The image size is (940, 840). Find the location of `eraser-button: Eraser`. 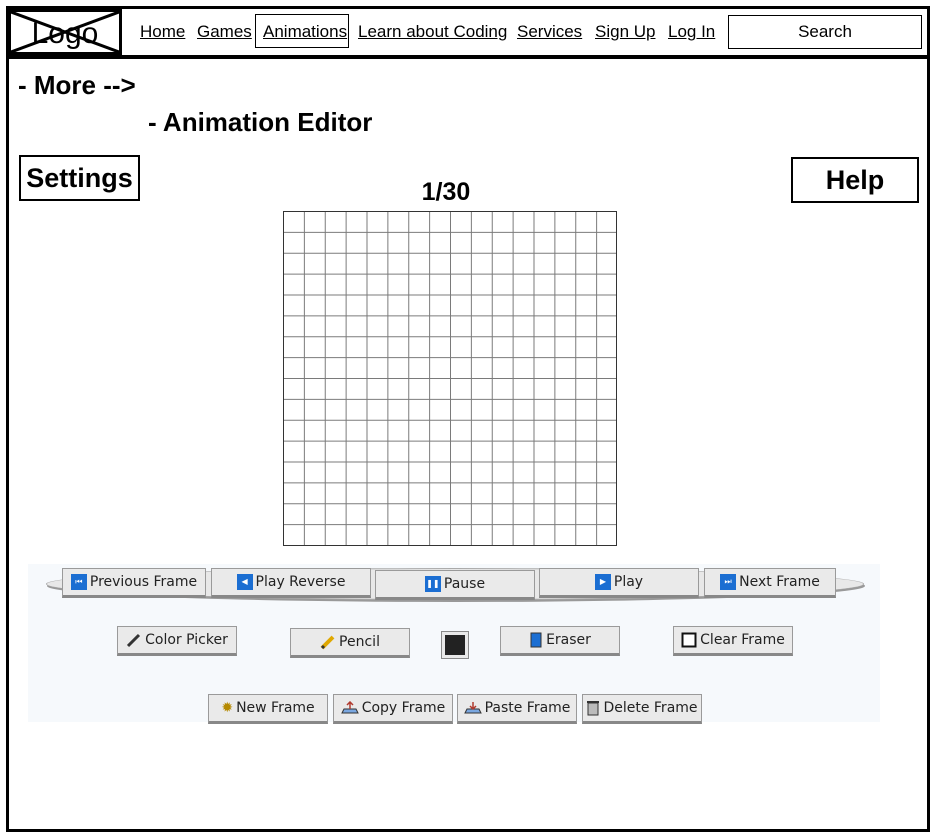

eraser-button: Eraser is located at coordinates (560, 641).